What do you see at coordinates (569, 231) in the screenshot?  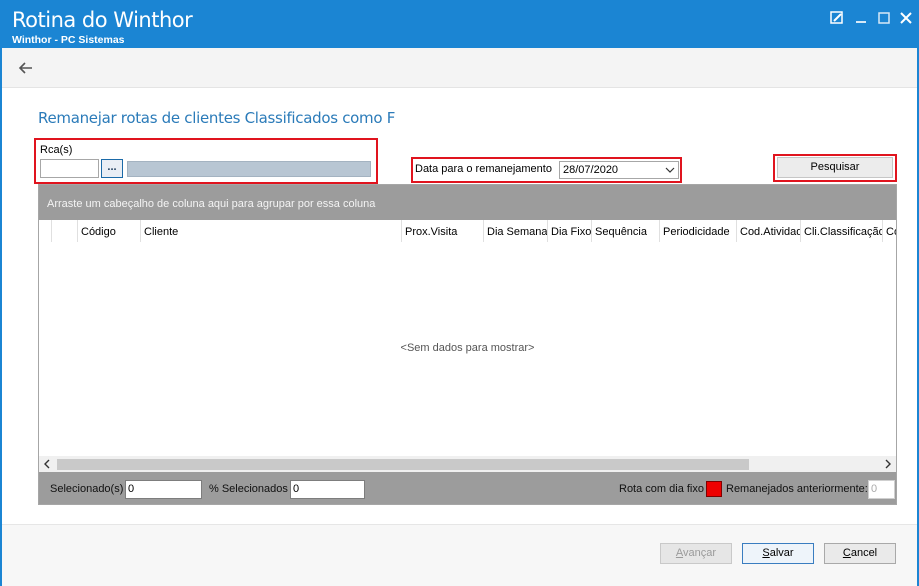 I see `column-header-dia-fixo: Dia Fixo` at bounding box center [569, 231].